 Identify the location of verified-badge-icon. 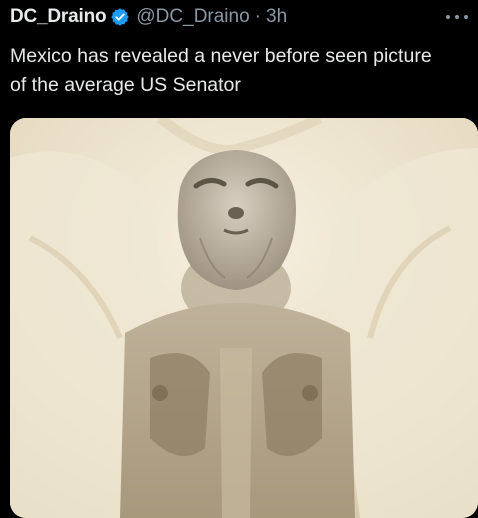
(120, 17).